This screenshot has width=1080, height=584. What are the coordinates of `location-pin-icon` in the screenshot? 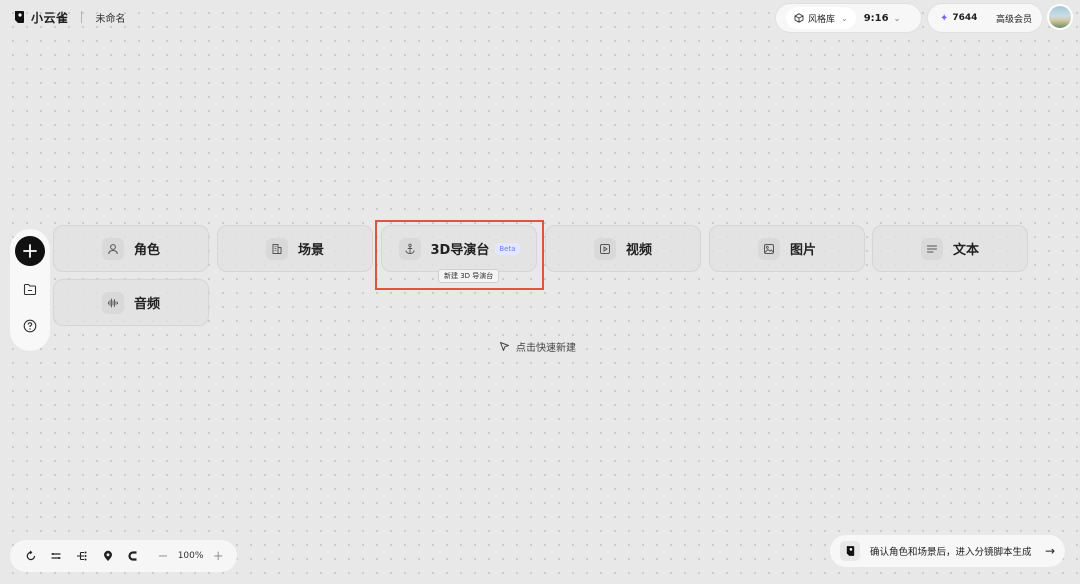 It's located at (107, 555).